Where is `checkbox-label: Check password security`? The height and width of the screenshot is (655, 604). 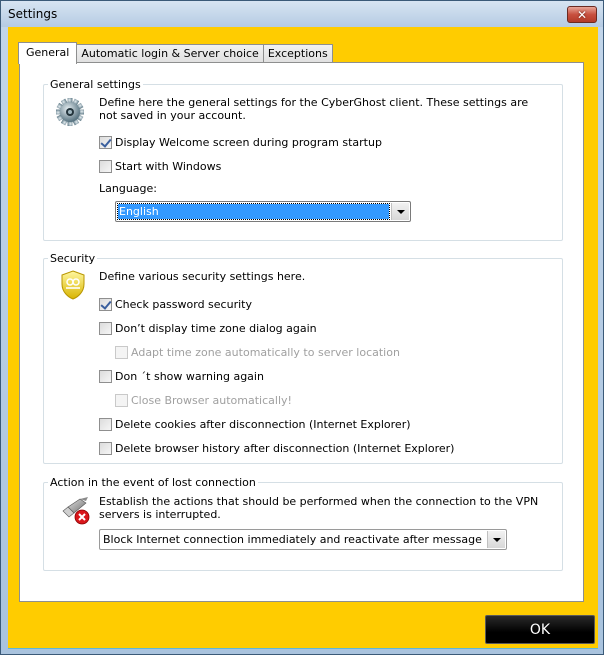 checkbox-label: Check password security is located at coordinates (183, 304).